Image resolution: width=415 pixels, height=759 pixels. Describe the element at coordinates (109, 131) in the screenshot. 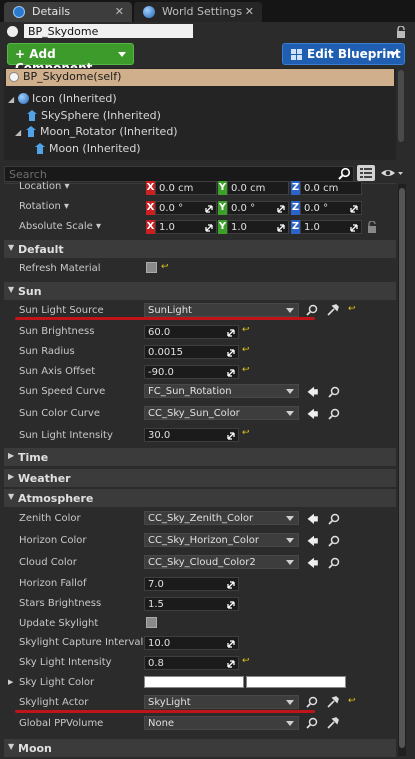

I see `tree-item-moon-rotator: Moon_Rotator (Inherited)` at that location.